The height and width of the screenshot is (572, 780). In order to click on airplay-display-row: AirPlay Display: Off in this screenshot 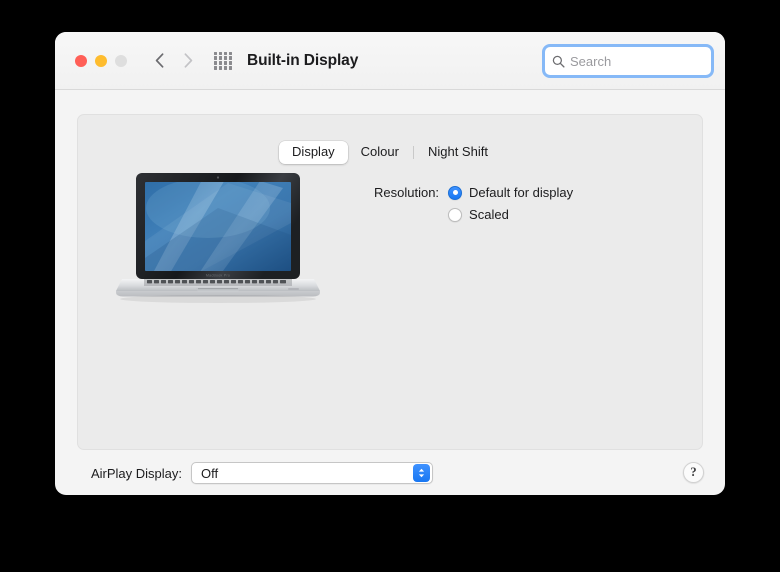, I will do `click(390, 473)`.